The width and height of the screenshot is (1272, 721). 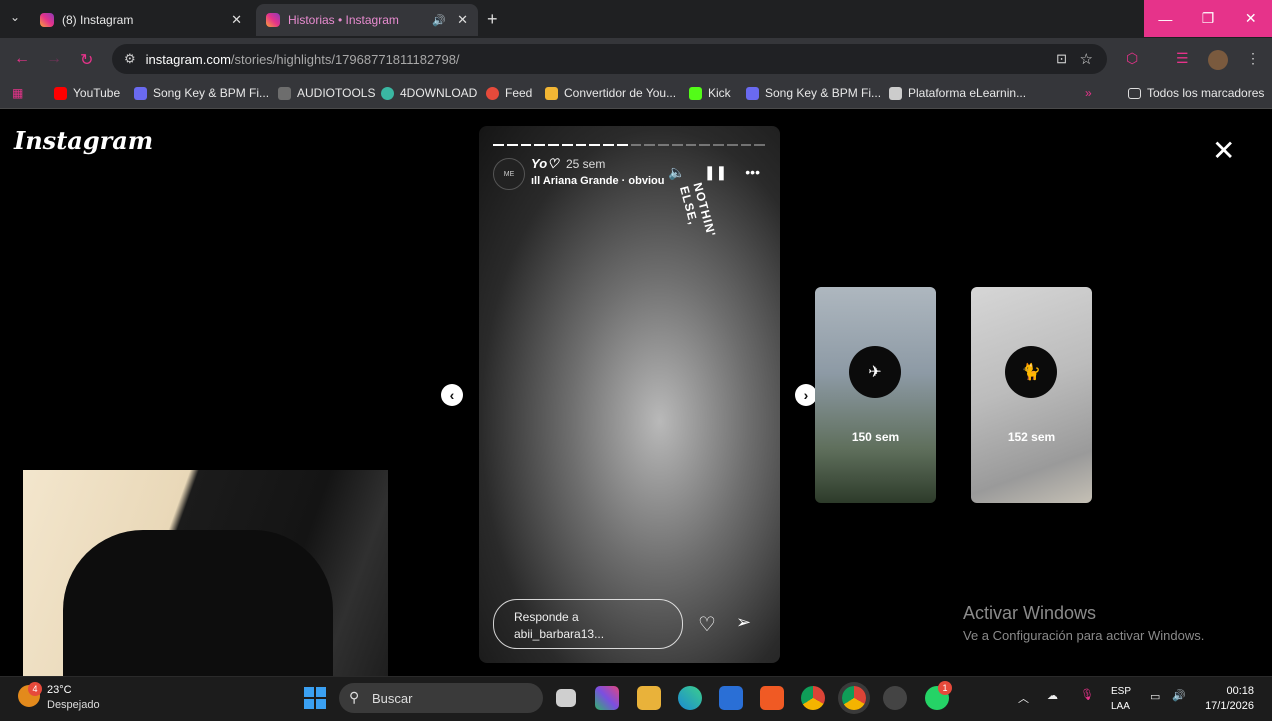 I want to click on tab-title: Historias • Instagram, so click(x=343, y=20).